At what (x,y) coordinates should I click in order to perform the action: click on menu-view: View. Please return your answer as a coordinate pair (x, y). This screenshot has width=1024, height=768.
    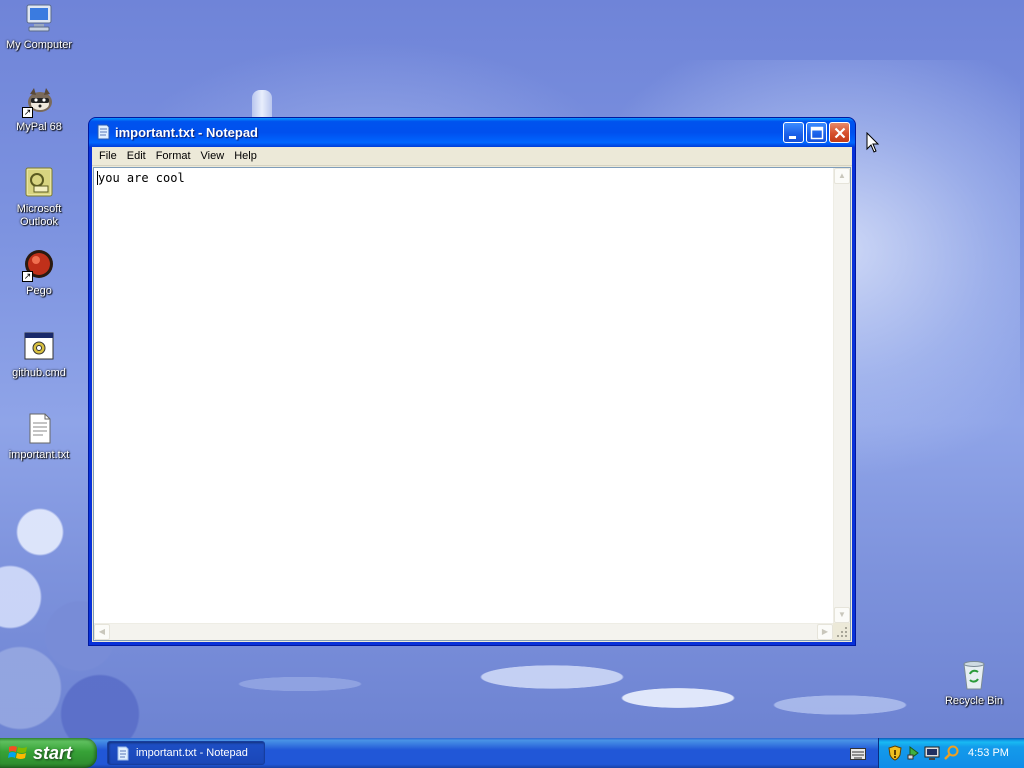
    Looking at the image, I should click on (213, 156).